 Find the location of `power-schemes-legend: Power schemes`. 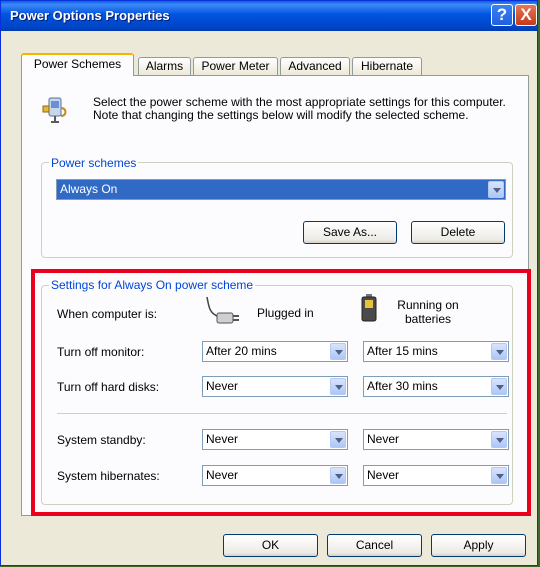

power-schemes-legend: Power schemes is located at coordinates (94, 163).